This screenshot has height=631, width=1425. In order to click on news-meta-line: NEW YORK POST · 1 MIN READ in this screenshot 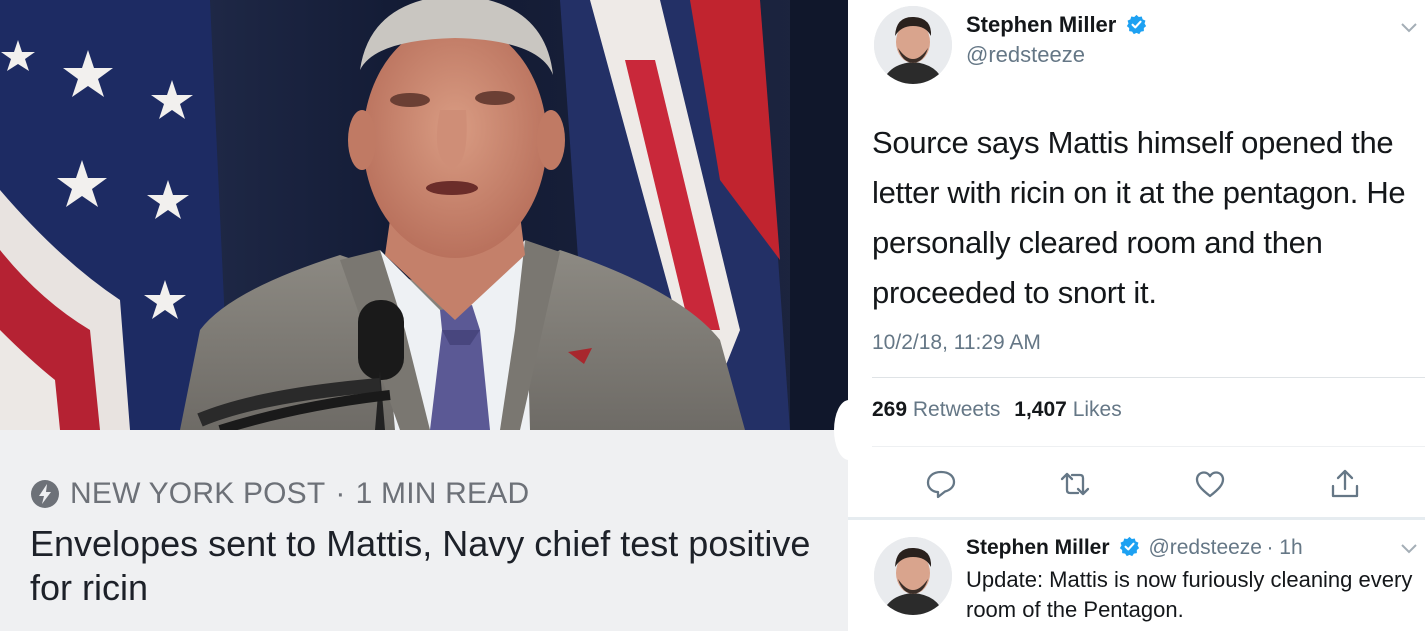, I will do `click(279, 494)`.